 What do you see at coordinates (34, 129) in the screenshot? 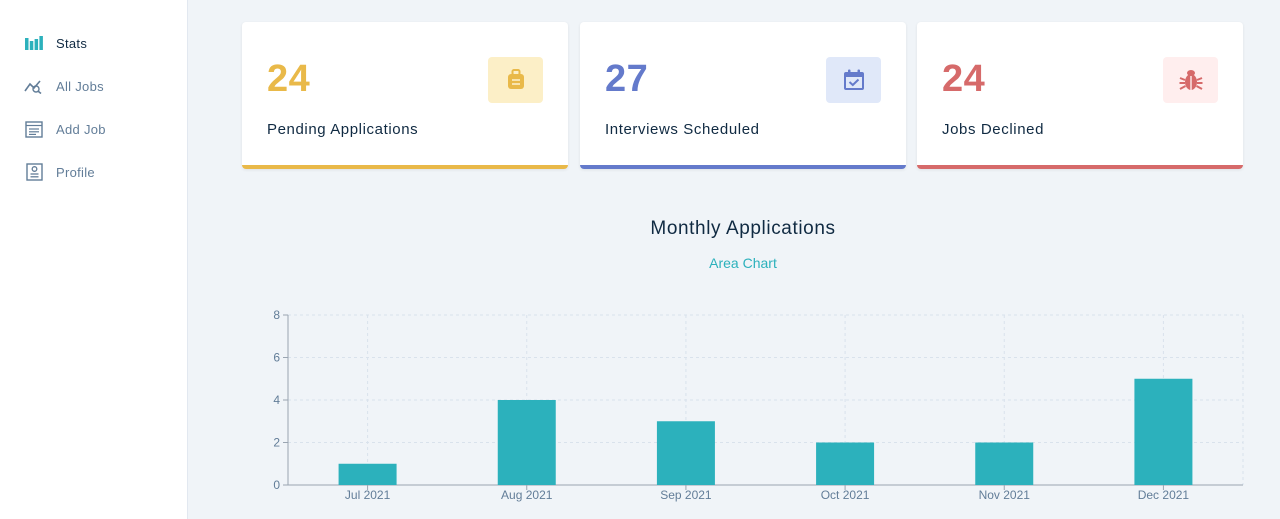
I see `form-icon` at bounding box center [34, 129].